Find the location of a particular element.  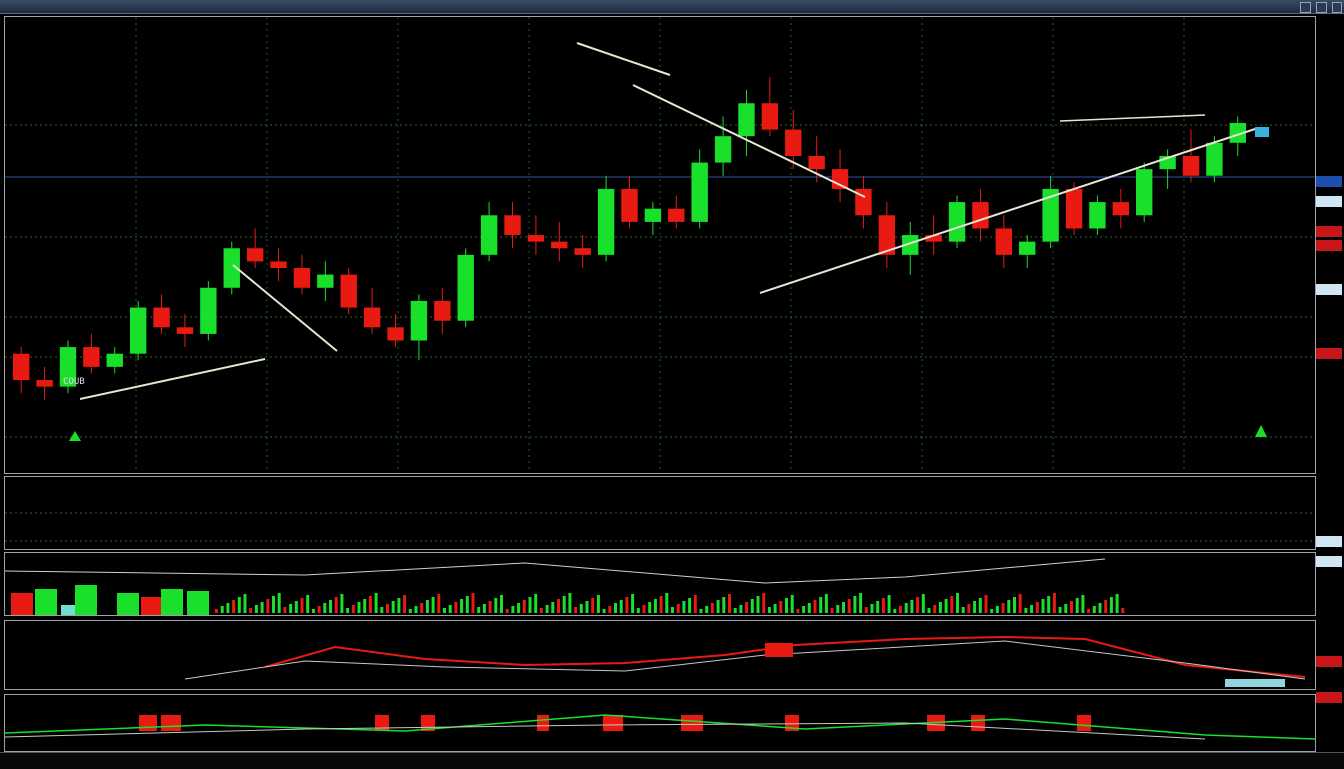

signal-arrow-right is located at coordinates (1261, 431).